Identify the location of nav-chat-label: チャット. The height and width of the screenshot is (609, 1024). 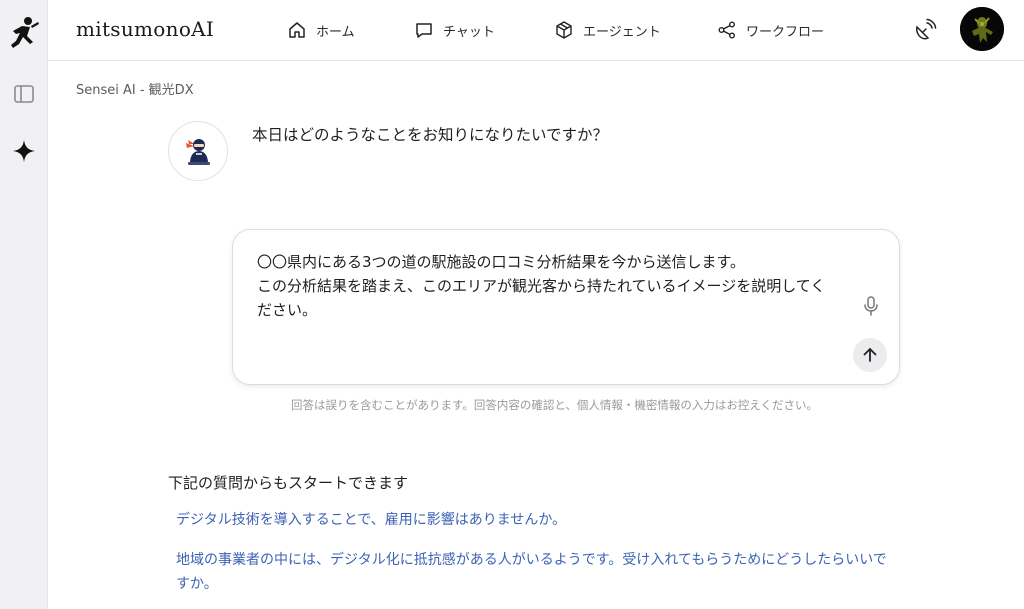
(469, 32).